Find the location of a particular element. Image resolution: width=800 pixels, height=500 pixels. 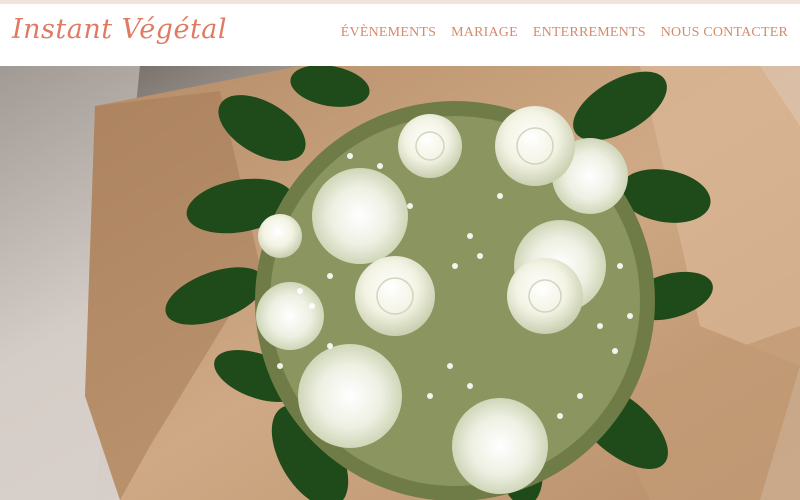

nav-link-nous-contacter: NOUS CONTACTER is located at coordinates (724, 33).